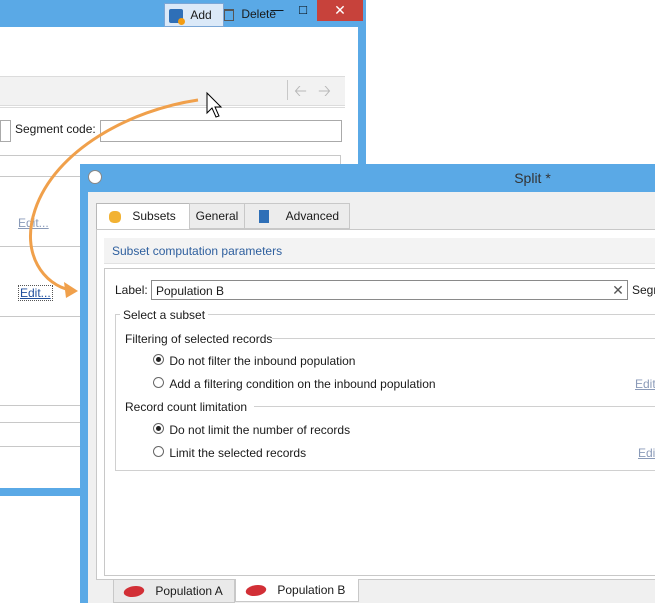  I want to click on mouse-cursor-icon, so click(214, 104).